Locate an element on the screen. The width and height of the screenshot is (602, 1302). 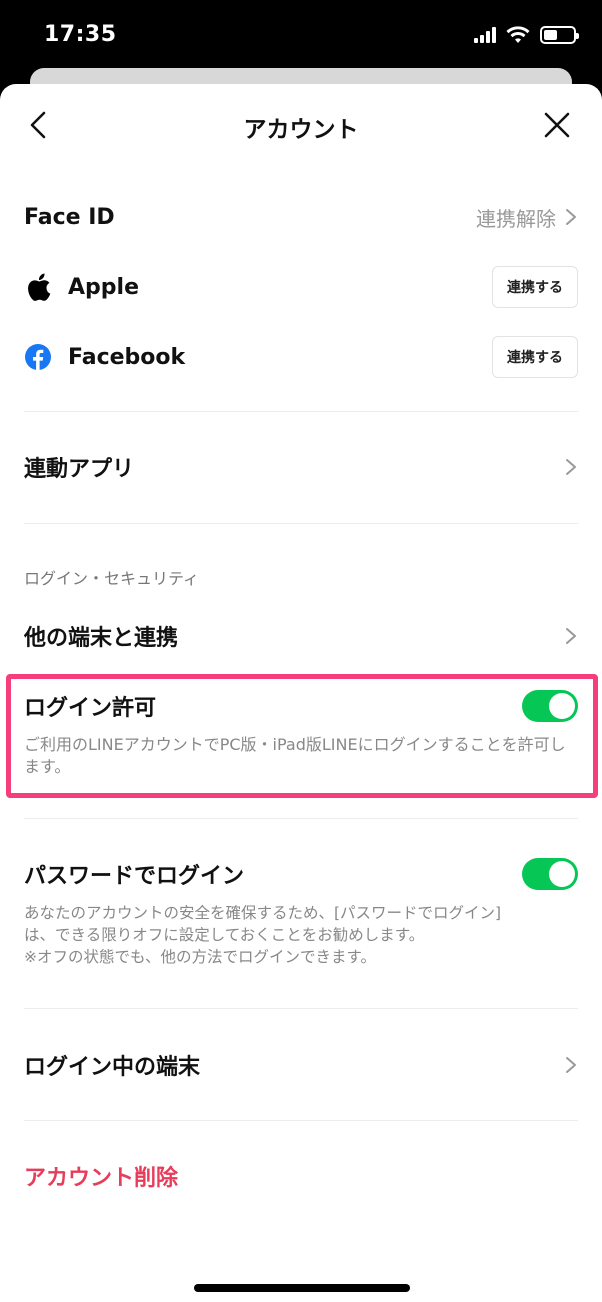
other-devices-label: 他の端末と連携 is located at coordinates (101, 638).